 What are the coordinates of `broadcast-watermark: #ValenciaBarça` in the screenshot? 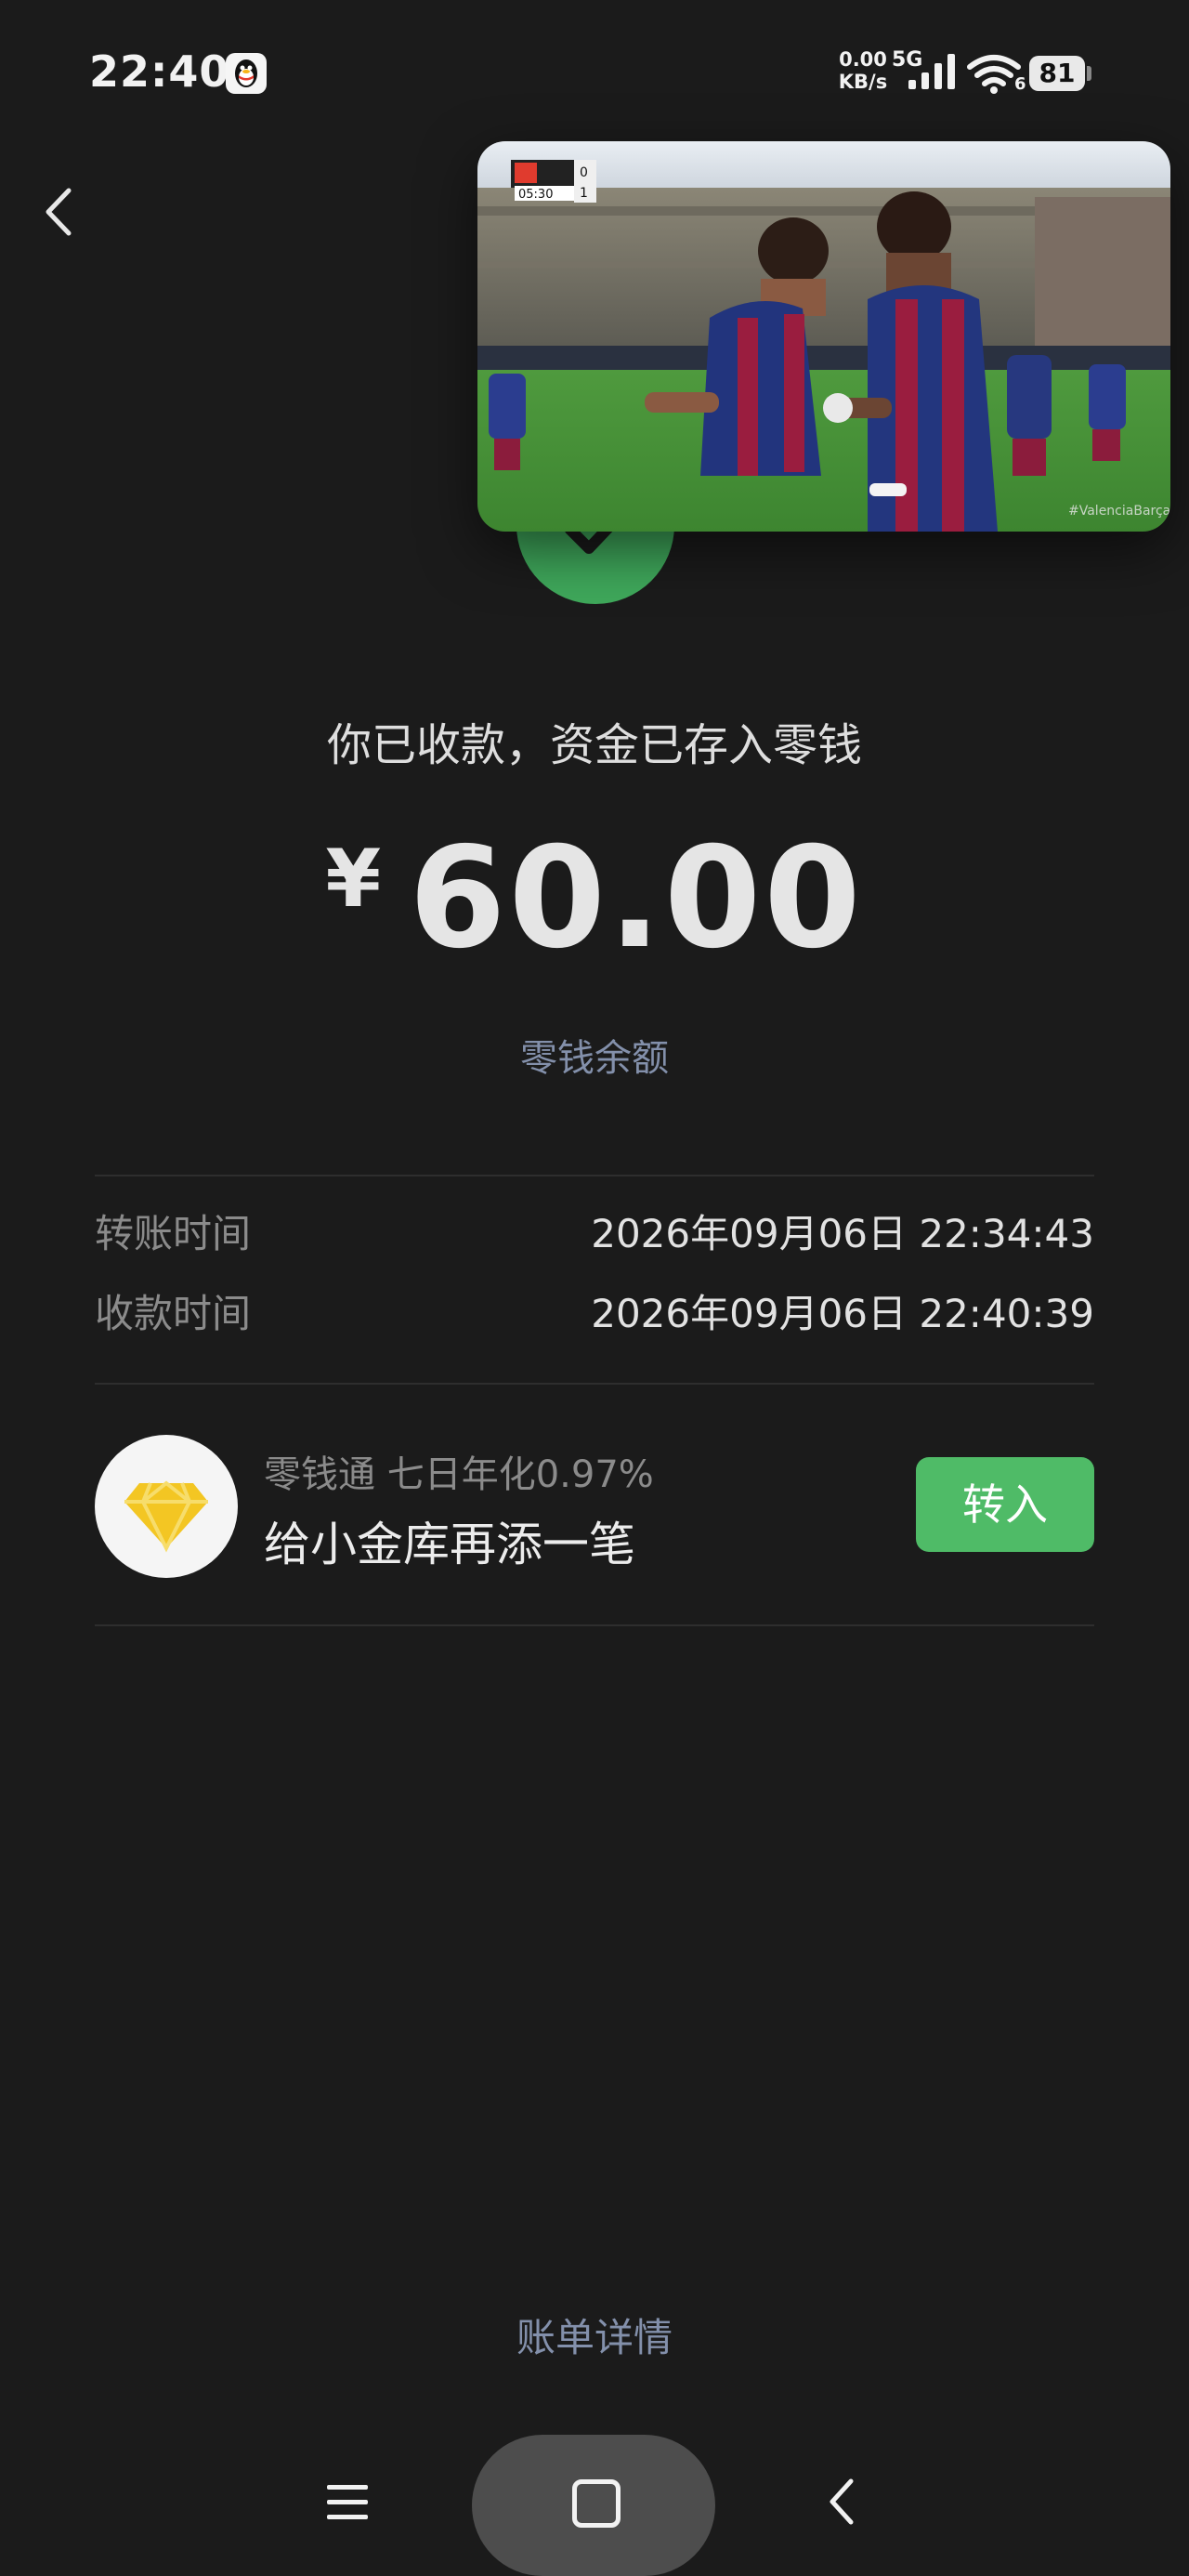 It's located at (1119, 511).